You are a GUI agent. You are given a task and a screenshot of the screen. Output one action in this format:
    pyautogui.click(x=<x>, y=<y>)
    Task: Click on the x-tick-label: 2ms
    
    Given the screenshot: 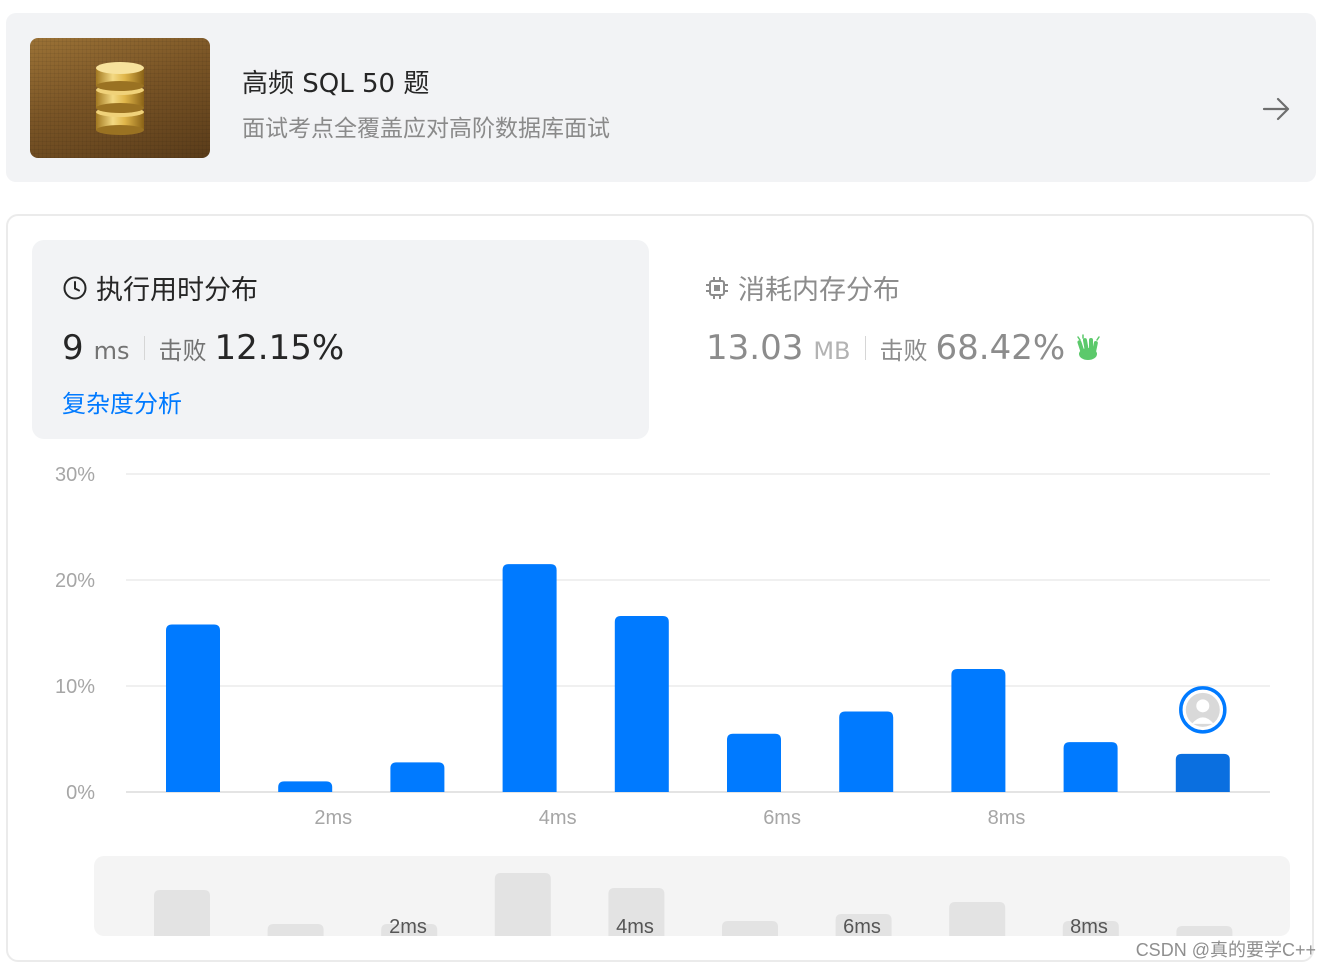 What is the action you would take?
    pyautogui.click(x=333, y=818)
    